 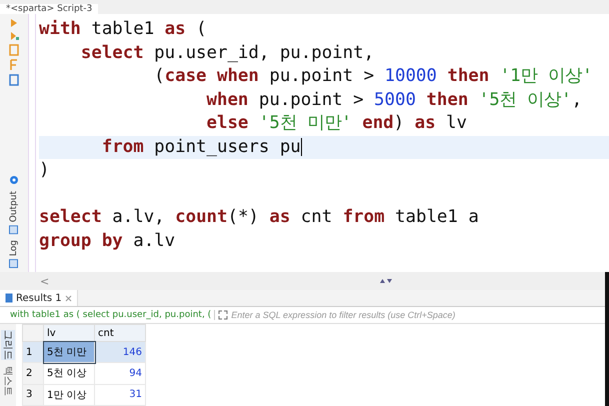 I want to click on expand-icon, so click(x=223, y=315).